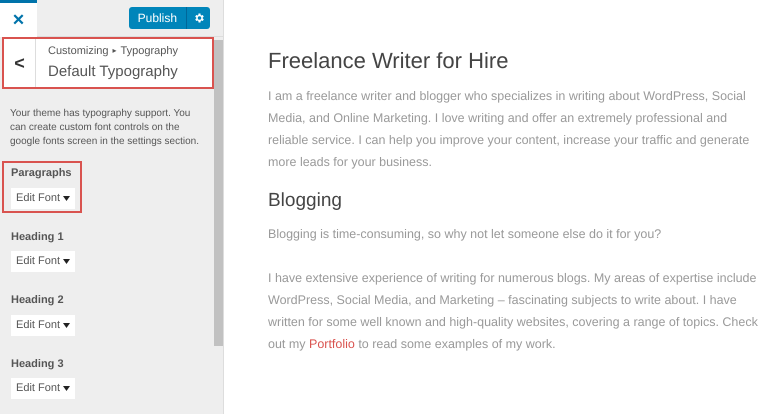 The image size is (768, 414). I want to click on close-button: ×, so click(18, 18).